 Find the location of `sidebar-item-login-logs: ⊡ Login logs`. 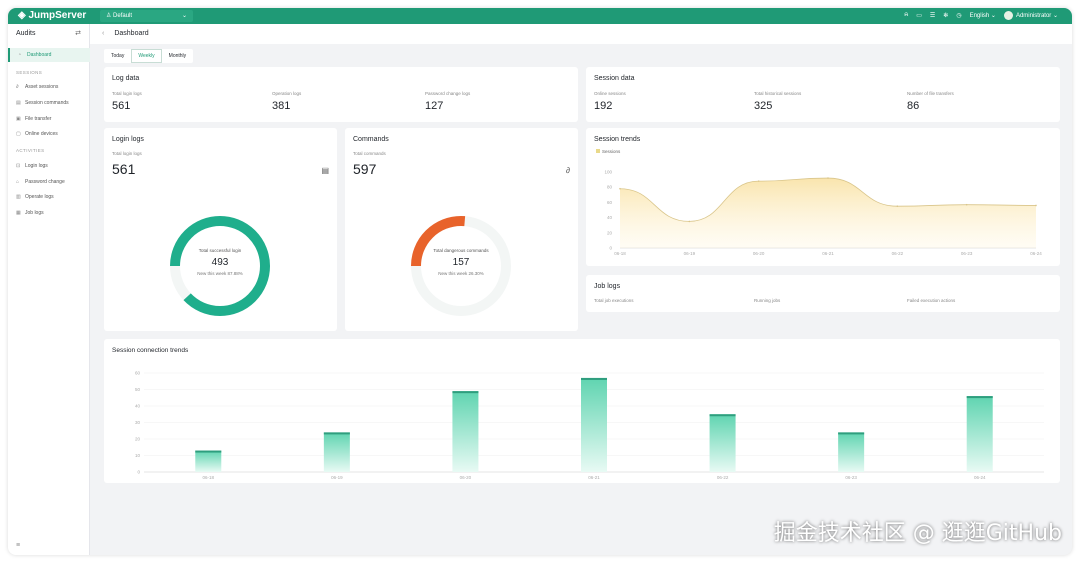

sidebar-item-login-logs: ⊡ Login logs is located at coordinates (49, 166).